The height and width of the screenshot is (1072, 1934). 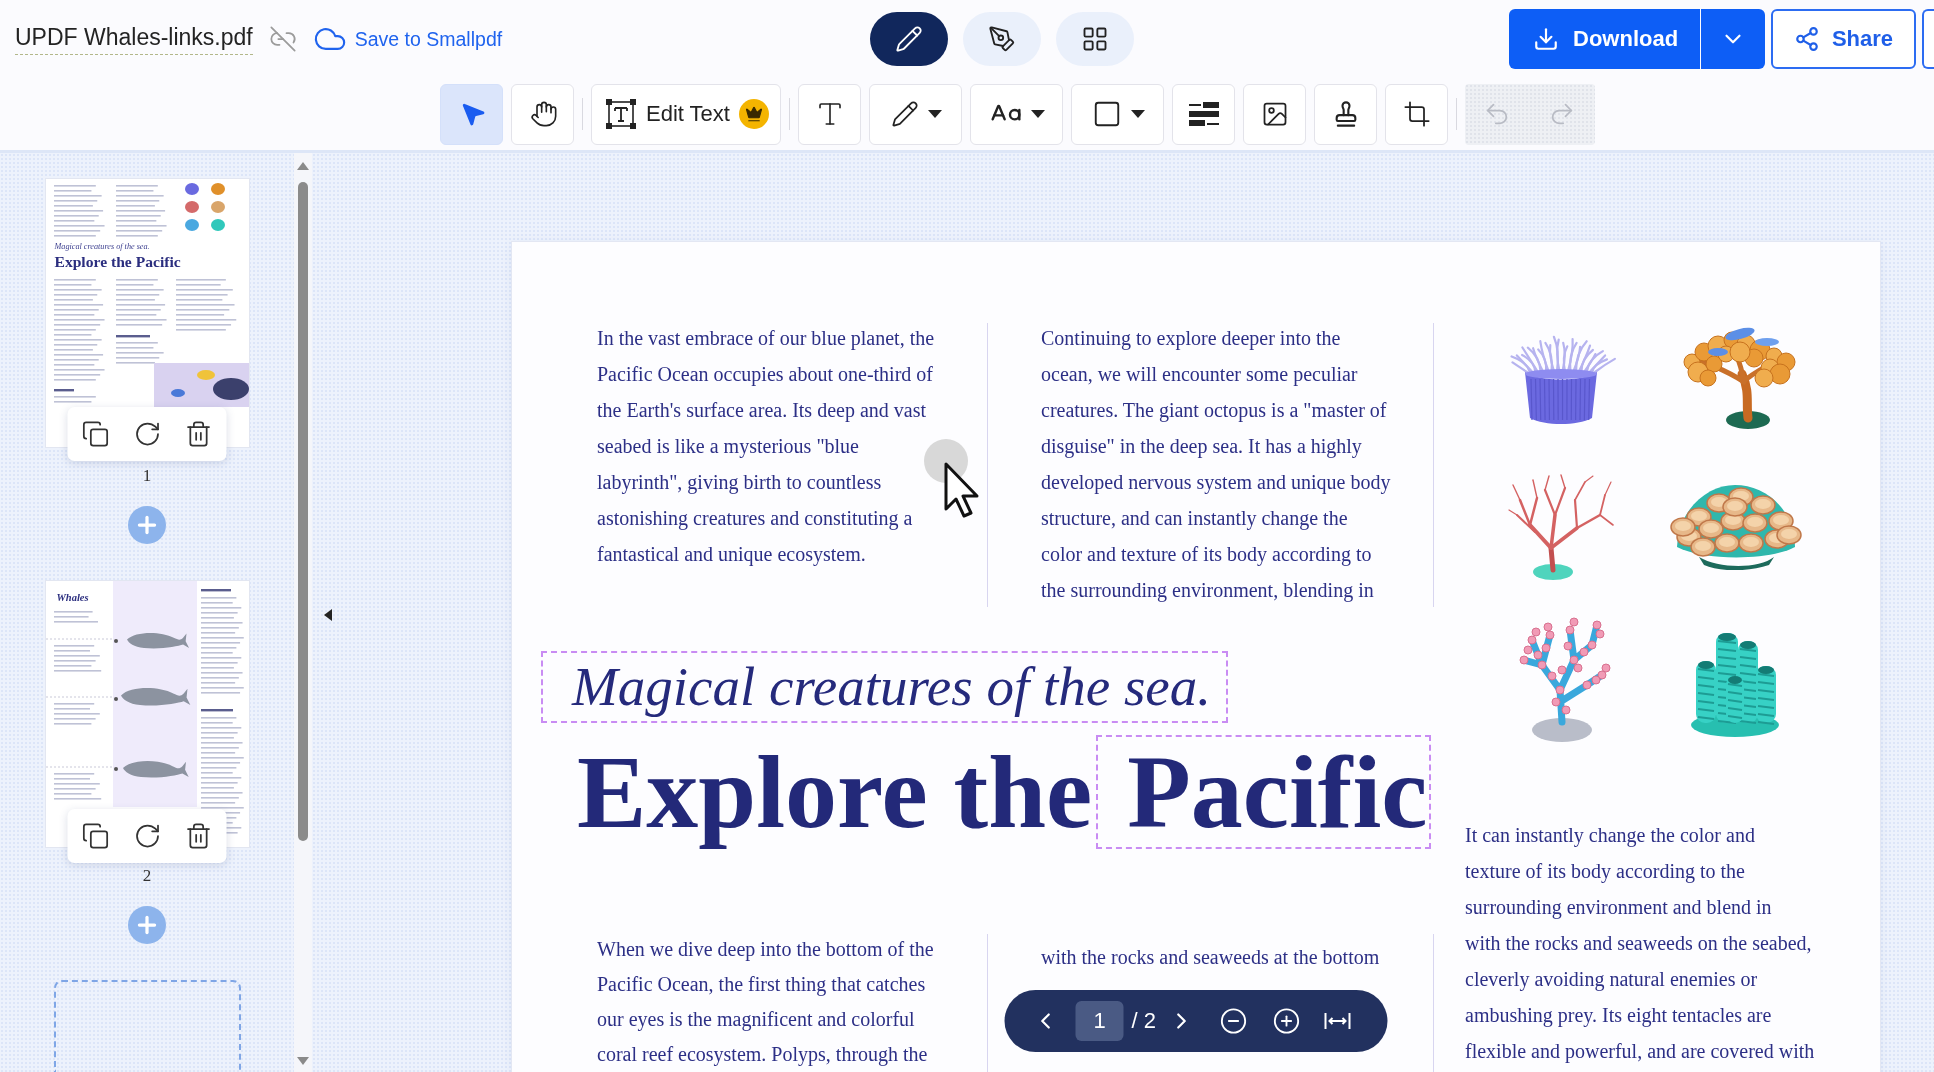 What do you see at coordinates (1843, 39) in the screenshot?
I see `share-button: Share` at bounding box center [1843, 39].